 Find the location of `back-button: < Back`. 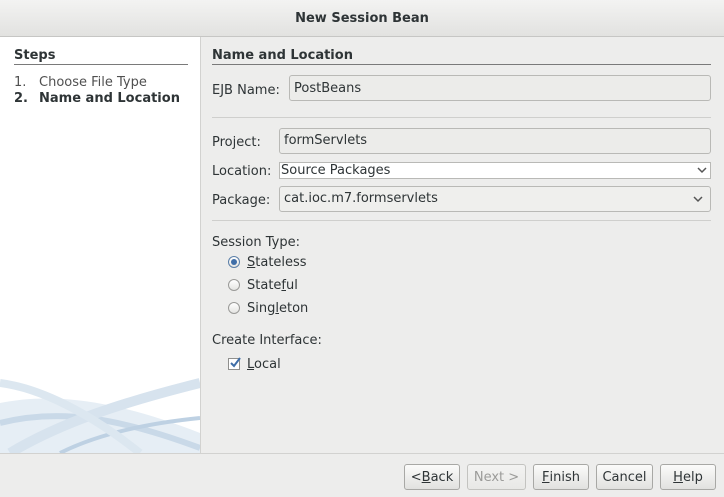

back-button: < Back is located at coordinates (432, 477).